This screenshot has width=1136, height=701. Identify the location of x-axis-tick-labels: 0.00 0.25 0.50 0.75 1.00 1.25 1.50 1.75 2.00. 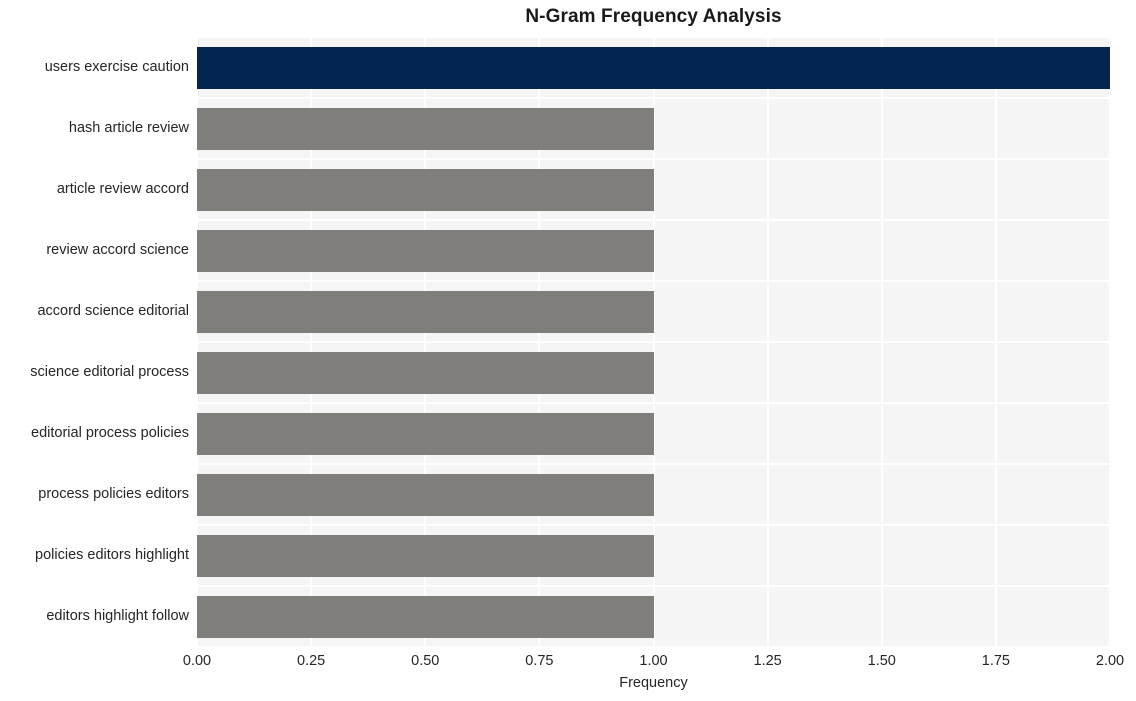
(653, 662).